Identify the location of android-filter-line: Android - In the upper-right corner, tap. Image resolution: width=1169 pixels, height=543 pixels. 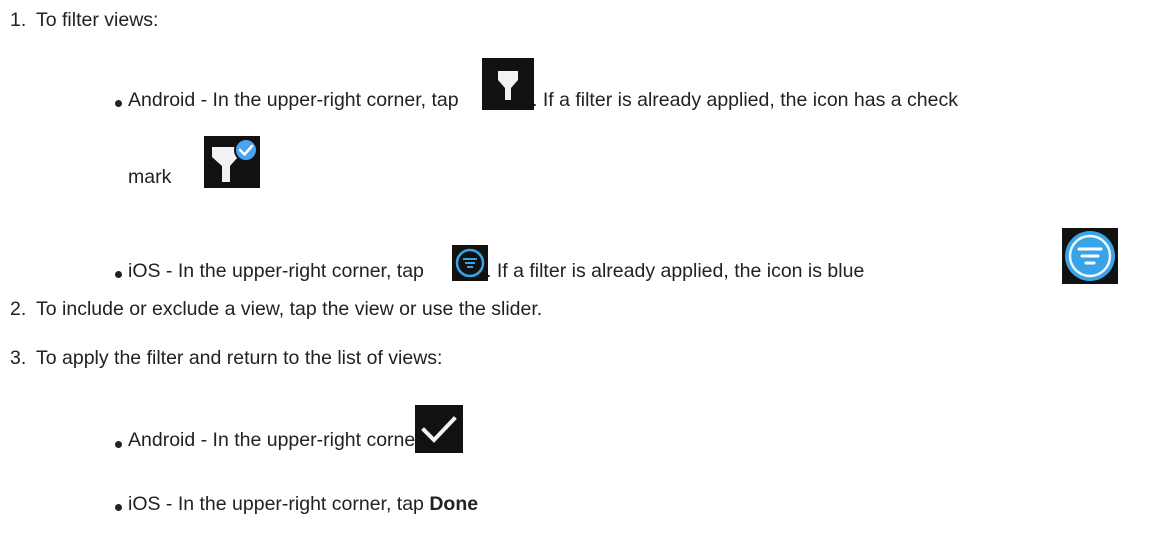
(293, 100).